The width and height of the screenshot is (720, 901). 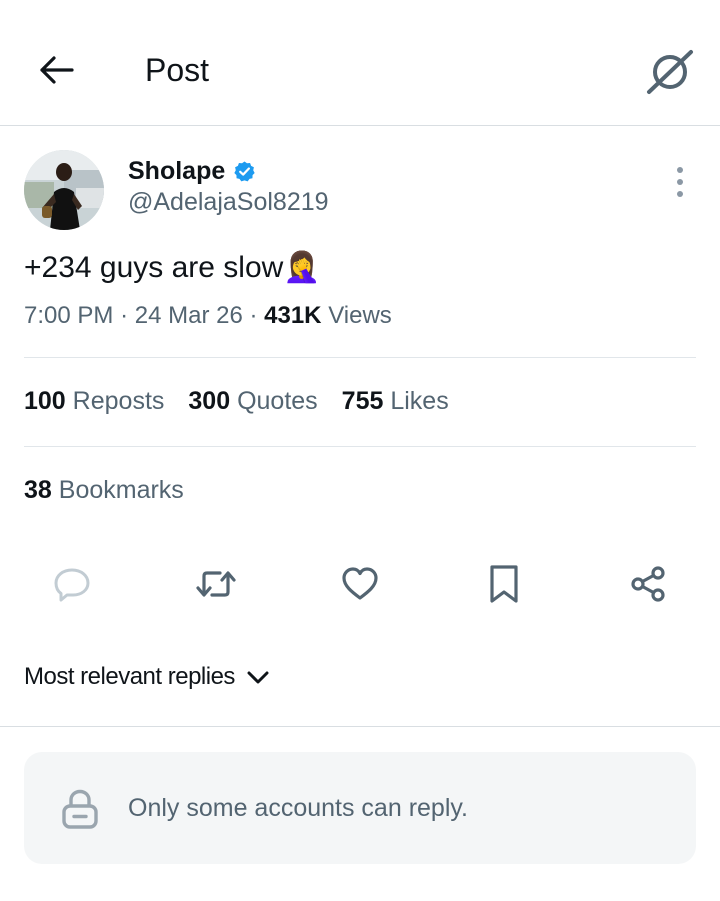 I want to click on share-icon, so click(x=648, y=584).